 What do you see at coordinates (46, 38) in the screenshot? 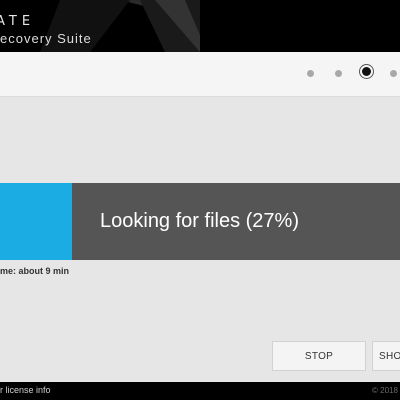
I see `product-name: ecovery Suite` at bounding box center [46, 38].